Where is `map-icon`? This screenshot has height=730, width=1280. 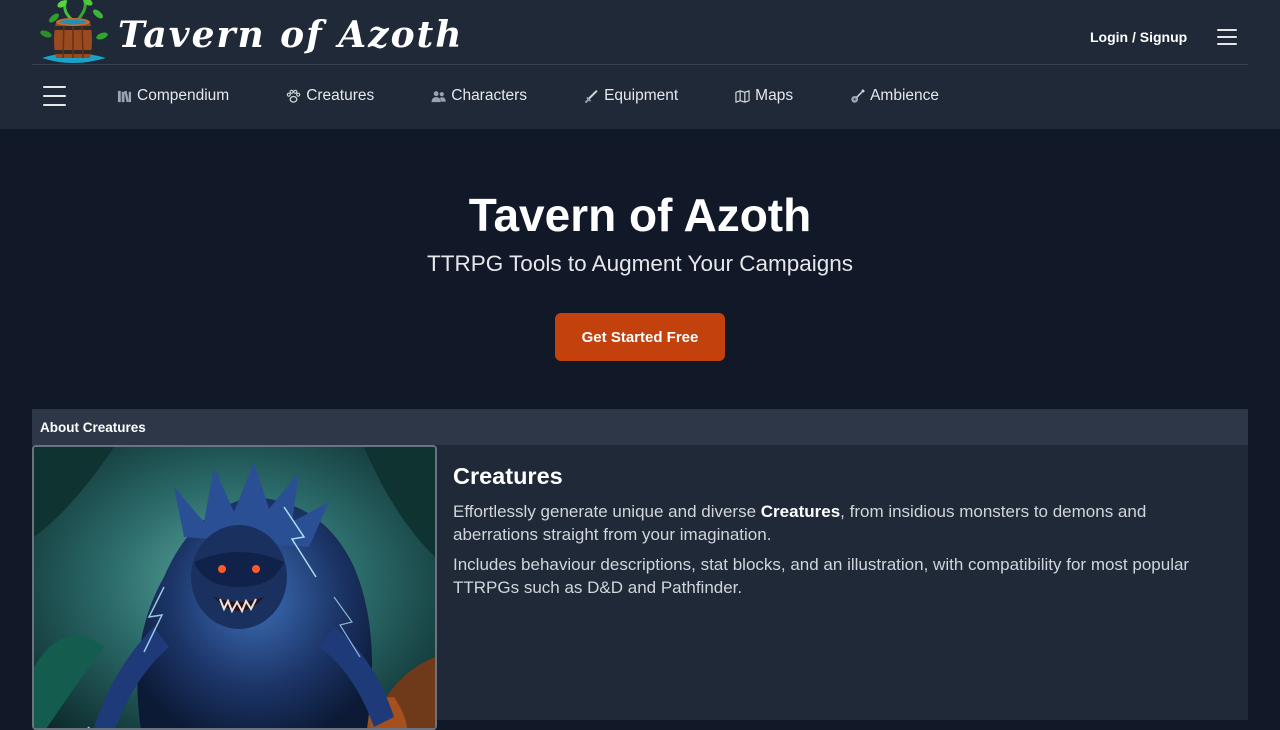
map-icon is located at coordinates (742, 96).